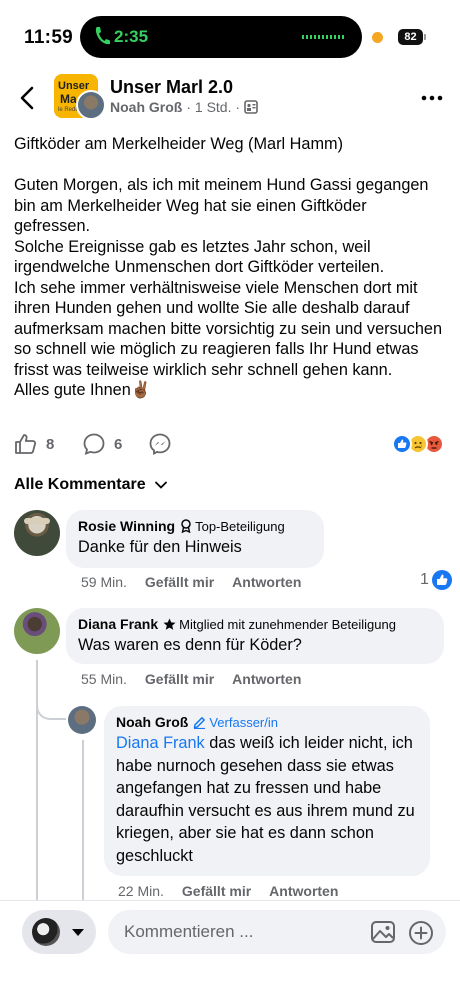 The height and width of the screenshot is (1000, 460). What do you see at coordinates (146, 107) in the screenshot?
I see `post-author: Noah Groß` at bounding box center [146, 107].